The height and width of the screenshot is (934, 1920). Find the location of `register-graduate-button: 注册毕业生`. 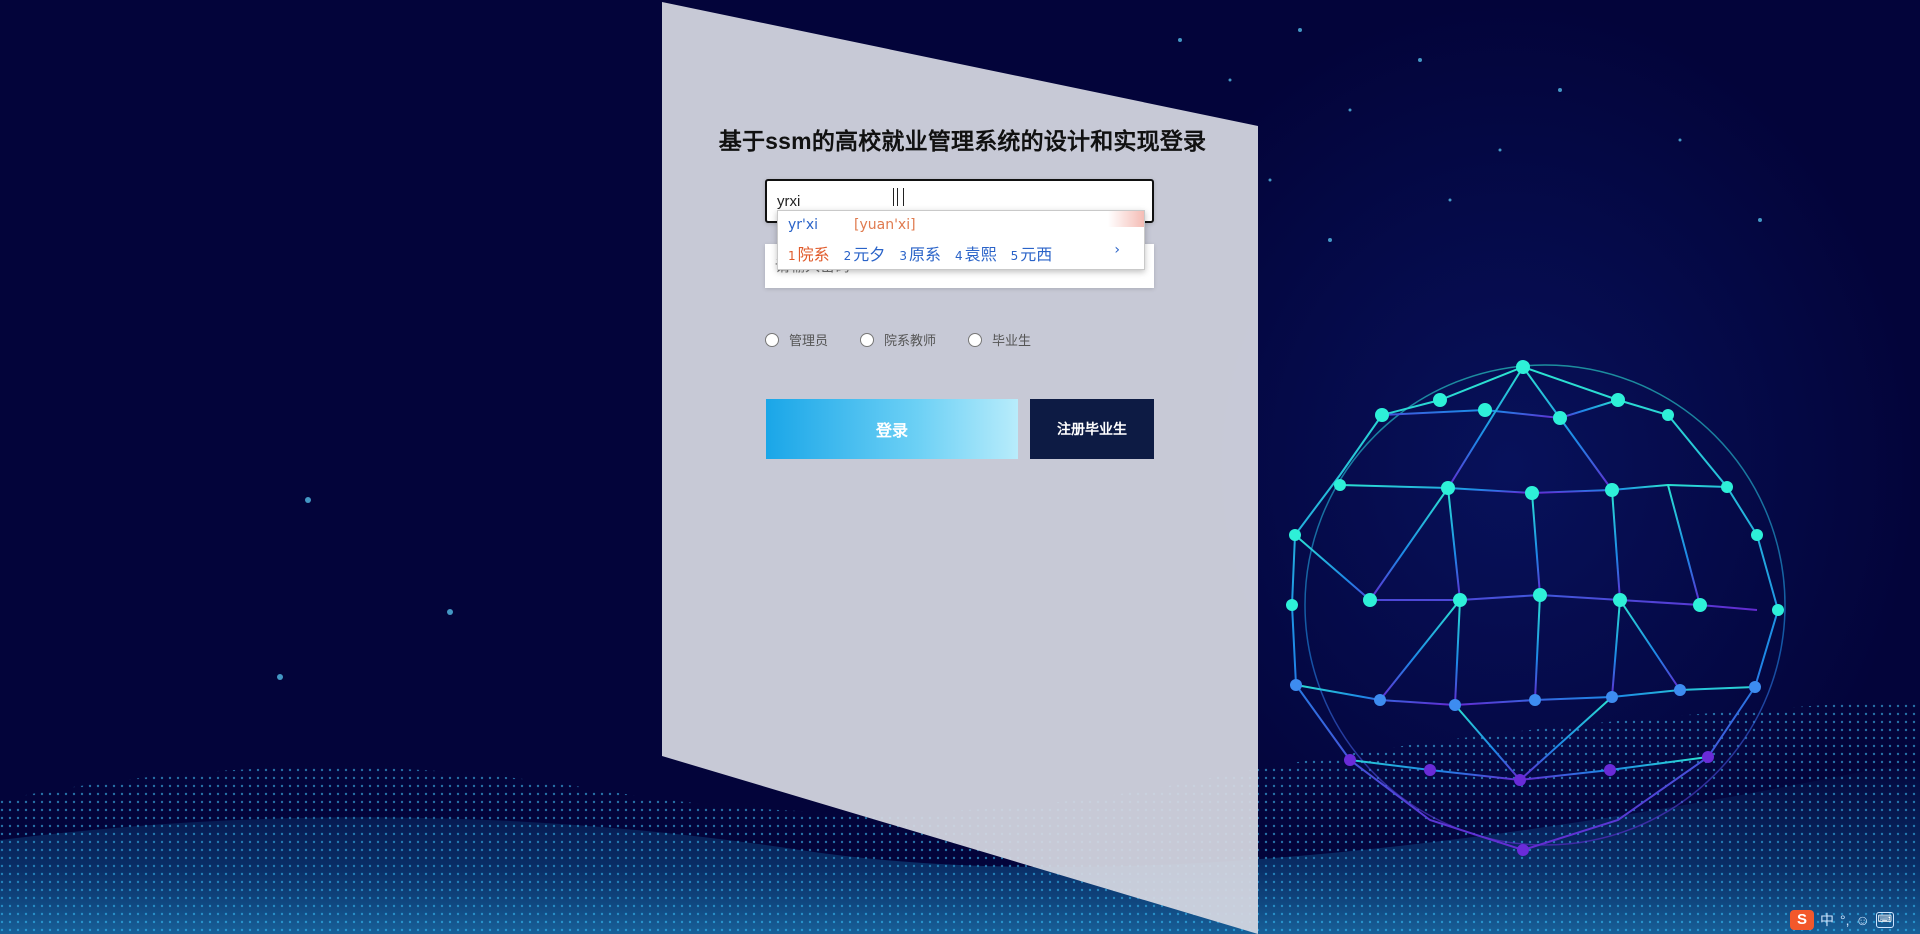

register-graduate-button: 注册毕业生 is located at coordinates (1092, 429).